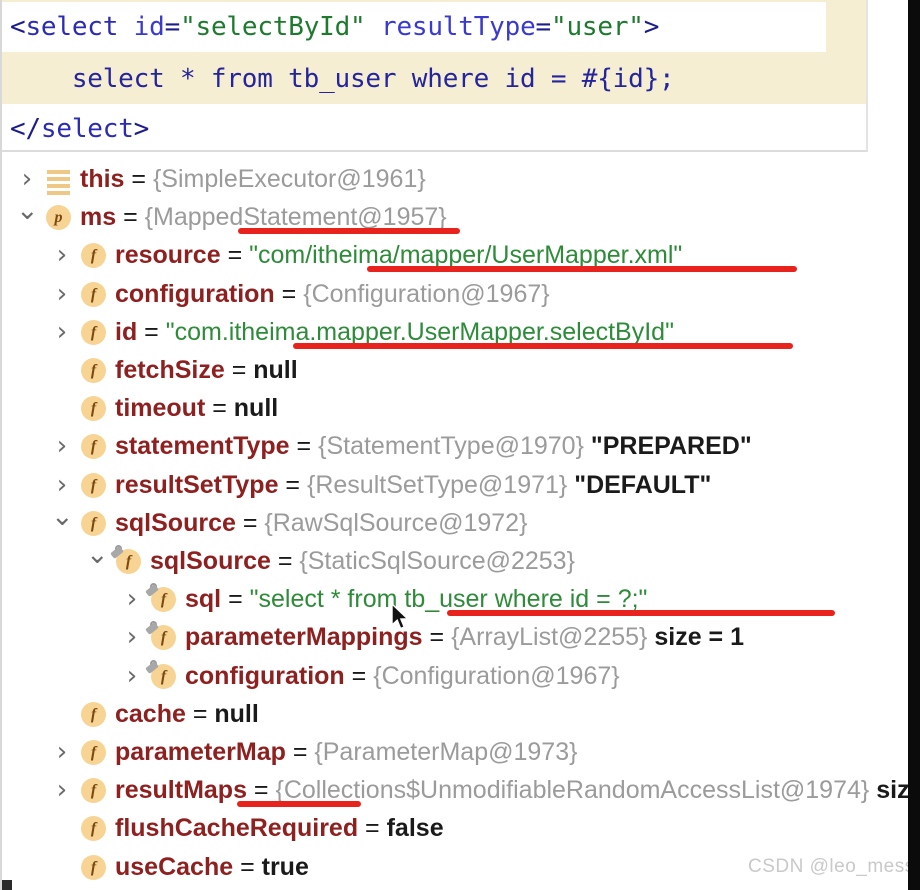 Image resolution: width=920 pixels, height=890 pixels. What do you see at coordinates (197, 484) in the screenshot?
I see `variable-name: resultSetType` at bounding box center [197, 484].